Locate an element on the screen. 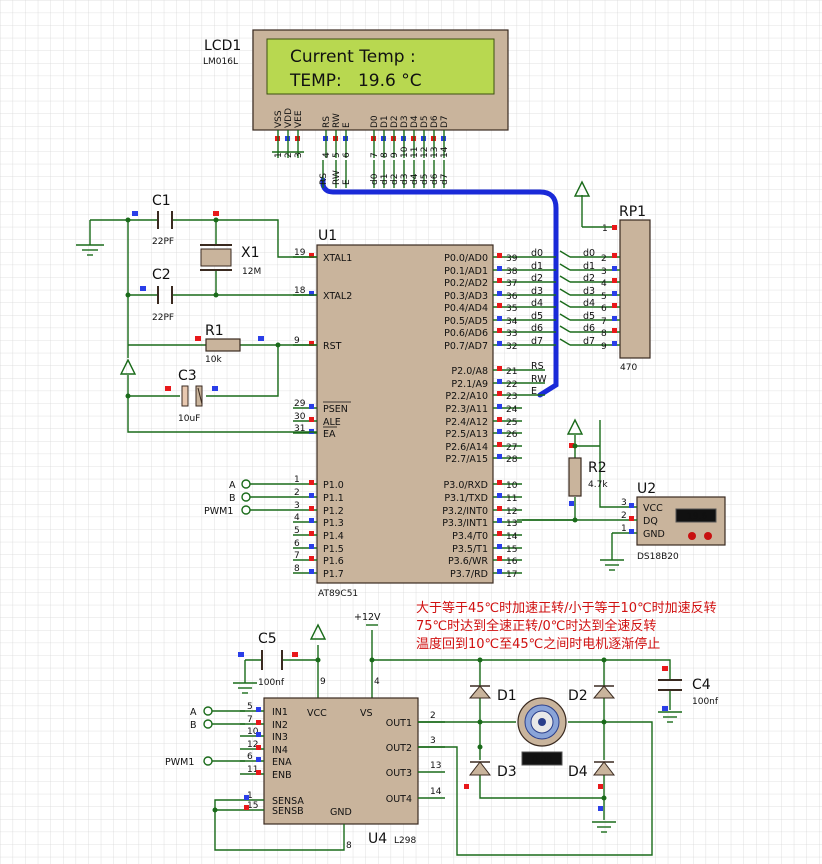 The image size is (822, 864). u1-pin-num-25: 25 is located at coordinates (511, 423).